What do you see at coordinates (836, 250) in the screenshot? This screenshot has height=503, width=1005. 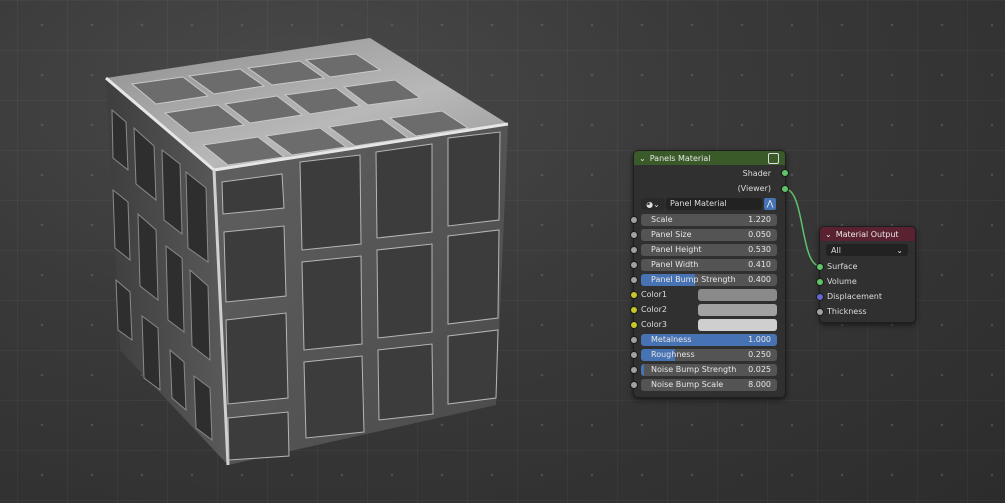 I see `target-value: All` at bounding box center [836, 250].